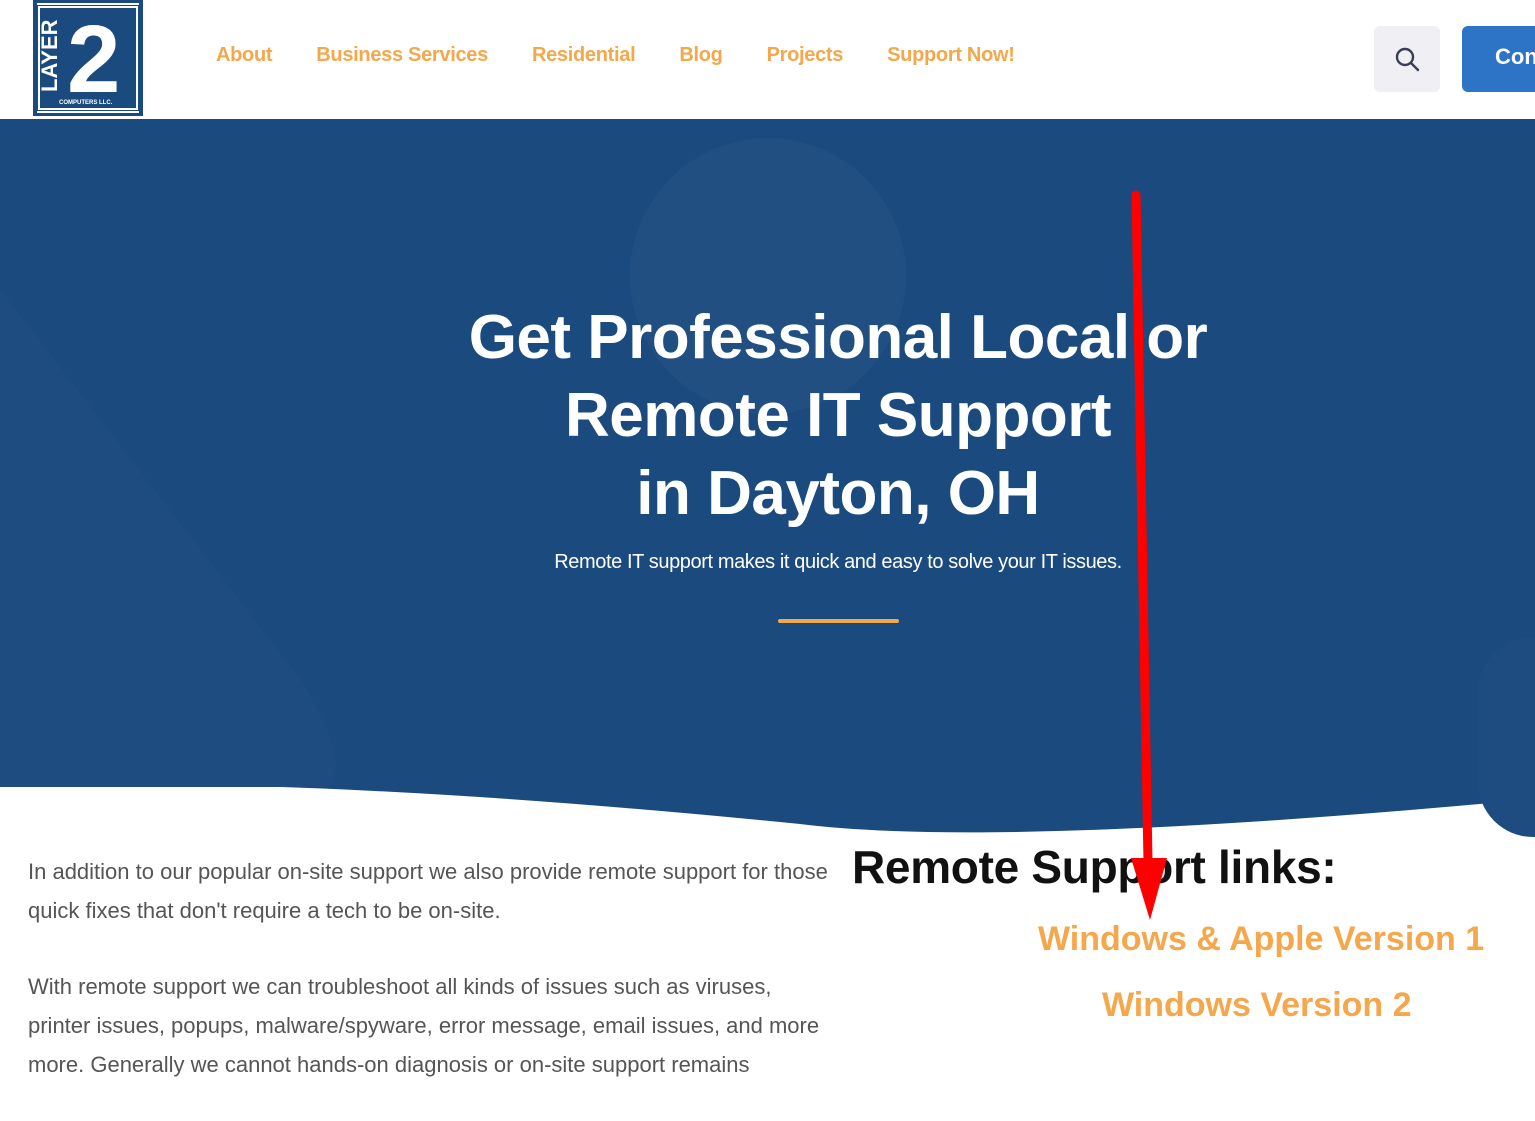  I want to click on hero-title-line: in Dayton, OH, so click(838, 493).